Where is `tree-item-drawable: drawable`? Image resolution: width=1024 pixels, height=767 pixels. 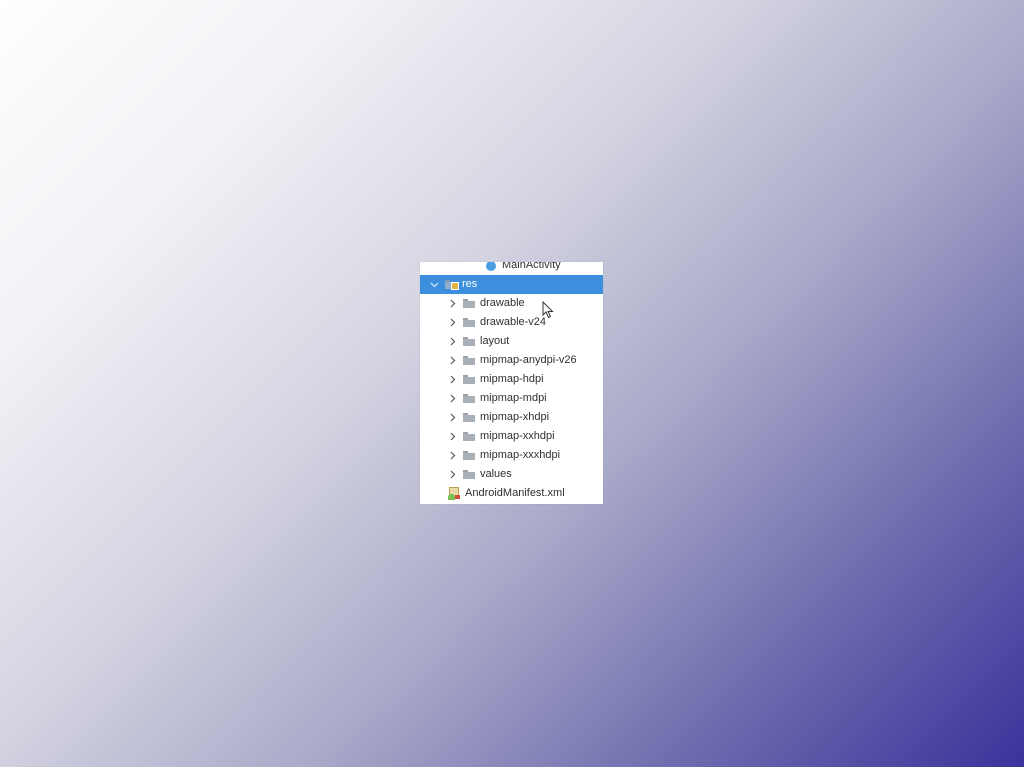
tree-item-drawable: drawable is located at coordinates (511, 303).